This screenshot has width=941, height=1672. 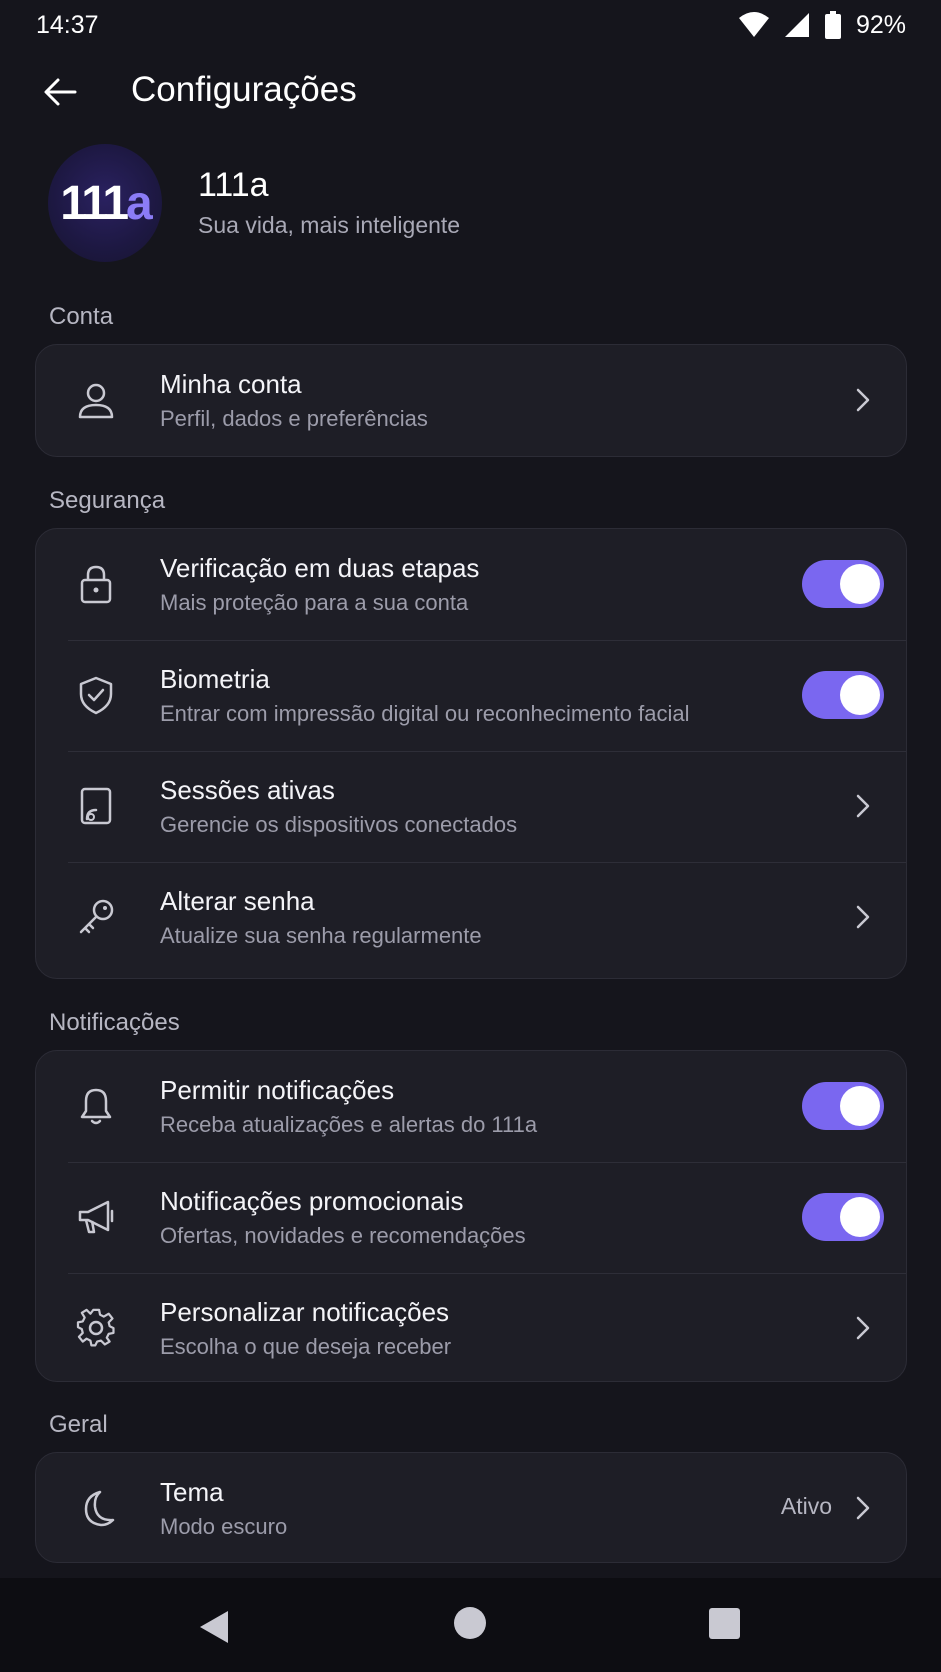 I want to click on wifi-icon, so click(x=753, y=24).